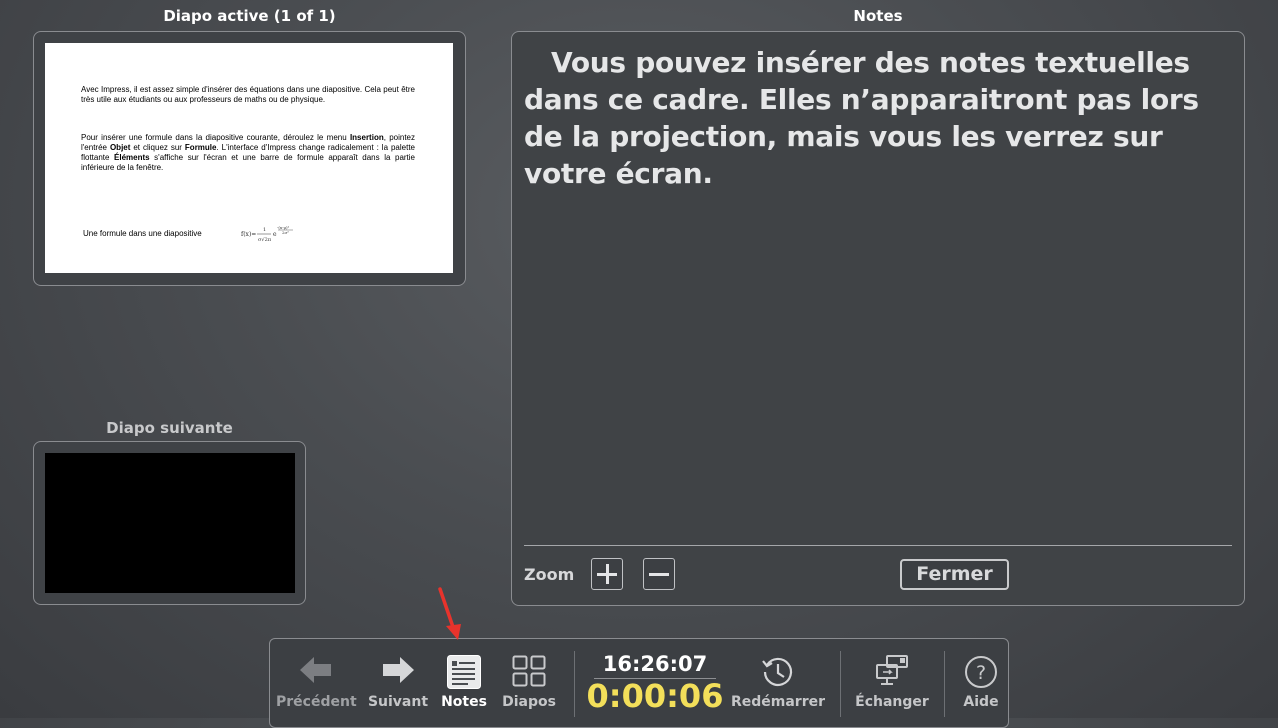  Describe the element at coordinates (464, 672) in the screenshot. I see `notes-icon` at that location.